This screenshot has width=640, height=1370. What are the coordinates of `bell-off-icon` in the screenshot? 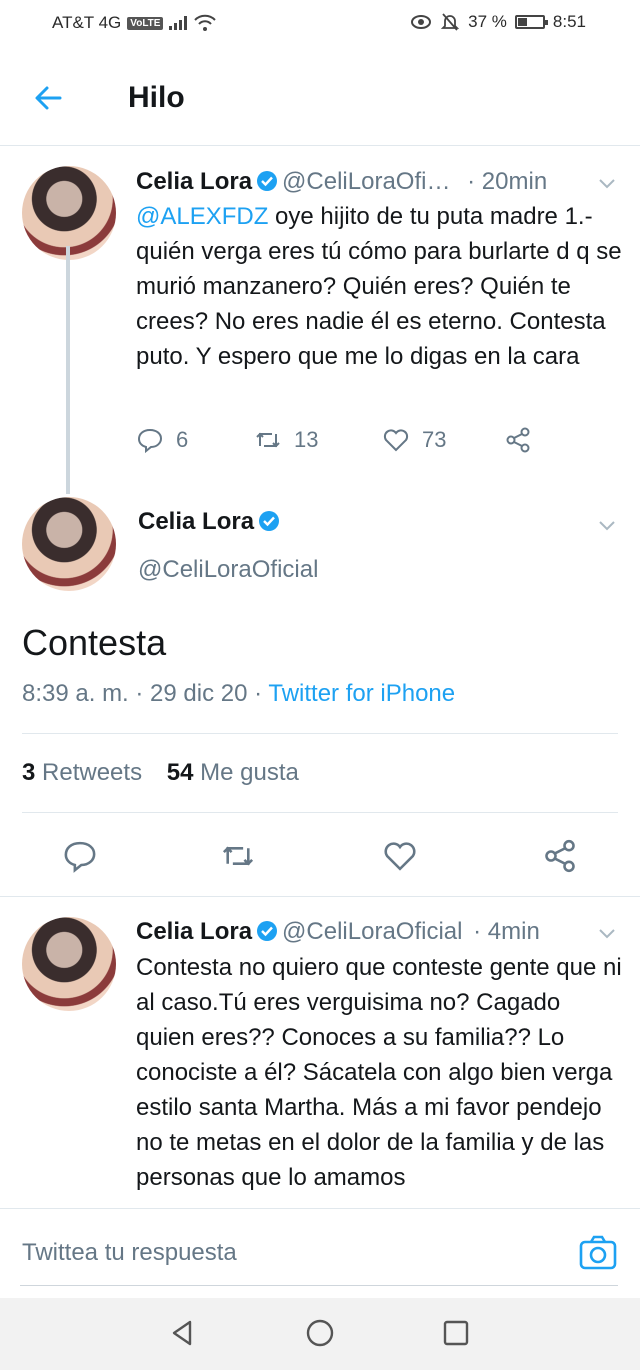 It's located at (450, 22).